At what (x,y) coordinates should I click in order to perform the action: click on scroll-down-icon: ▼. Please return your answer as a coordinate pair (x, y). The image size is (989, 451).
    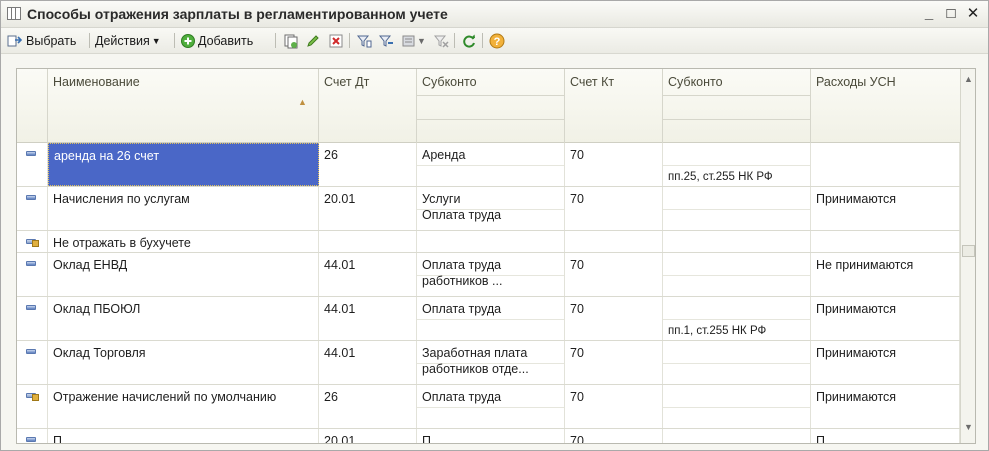
    Looking at the image, I should click on (968, 427).